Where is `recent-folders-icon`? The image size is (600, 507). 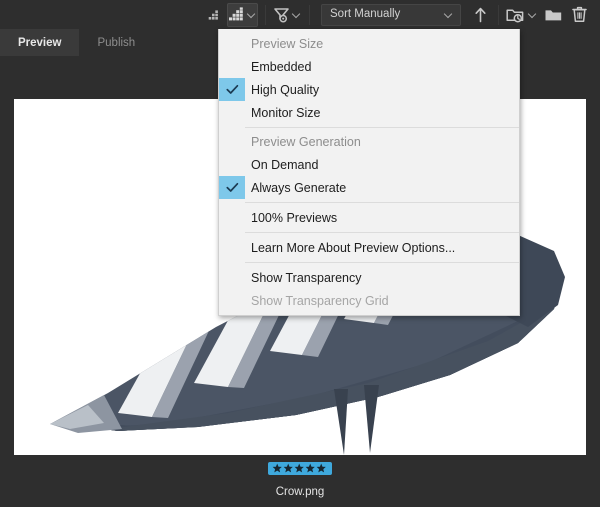 recent-folders-icon is located at coordinates (522, 15).